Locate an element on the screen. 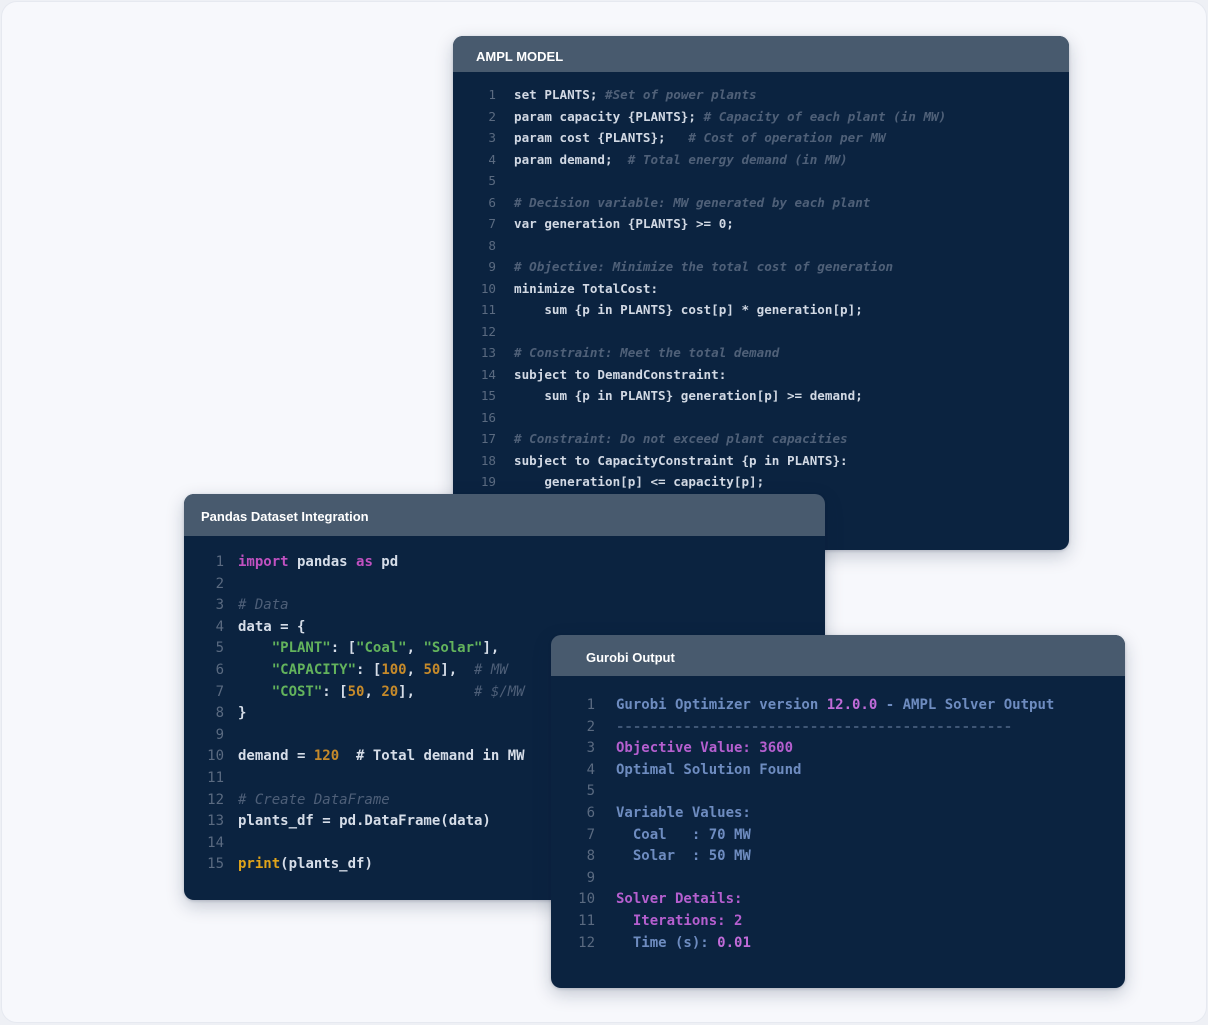  token-str: "Coal" is located at coordinates (381, 648).